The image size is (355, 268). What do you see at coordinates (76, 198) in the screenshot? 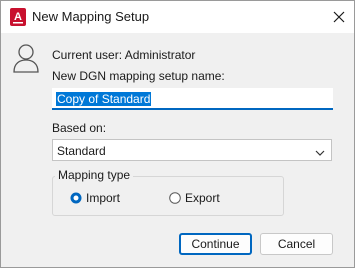
I see `import-radio` at bounding box center [76, 198].